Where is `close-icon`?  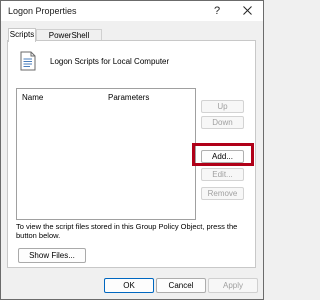
close-icon is located at coordinates (247, 10).